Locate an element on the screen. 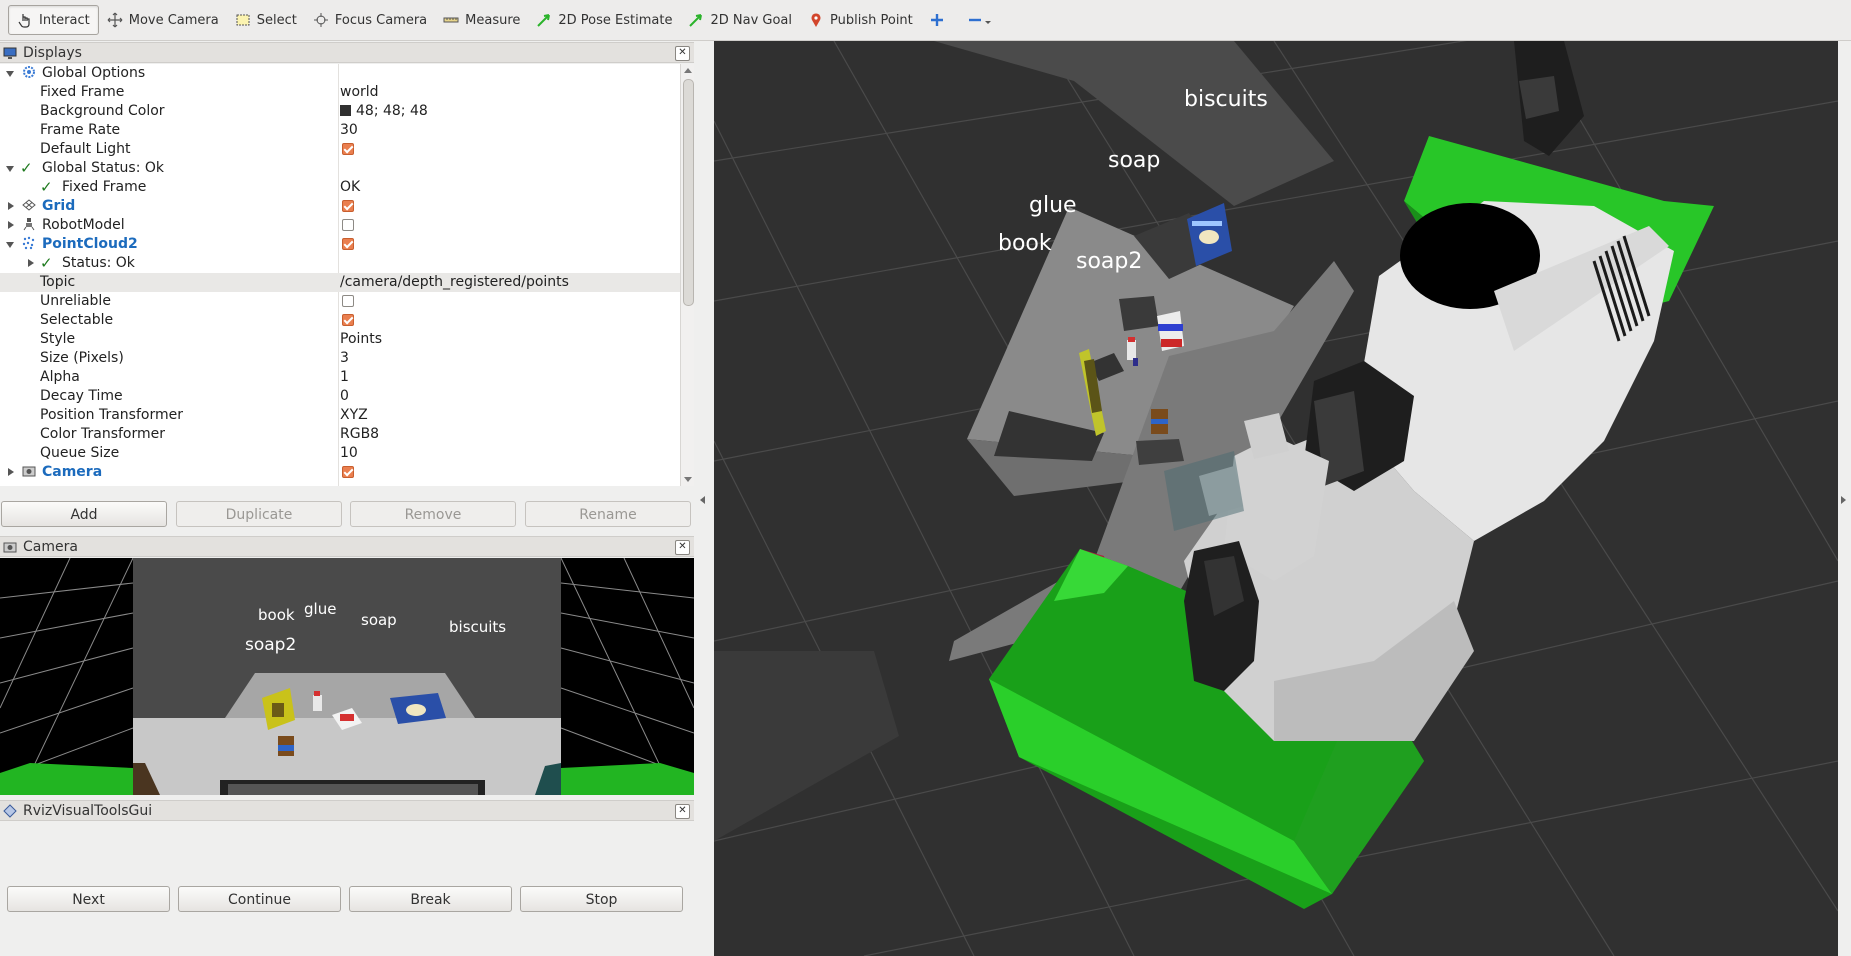 The image size is (1851, 956). left-splitter is located at coordinates (704, 498).